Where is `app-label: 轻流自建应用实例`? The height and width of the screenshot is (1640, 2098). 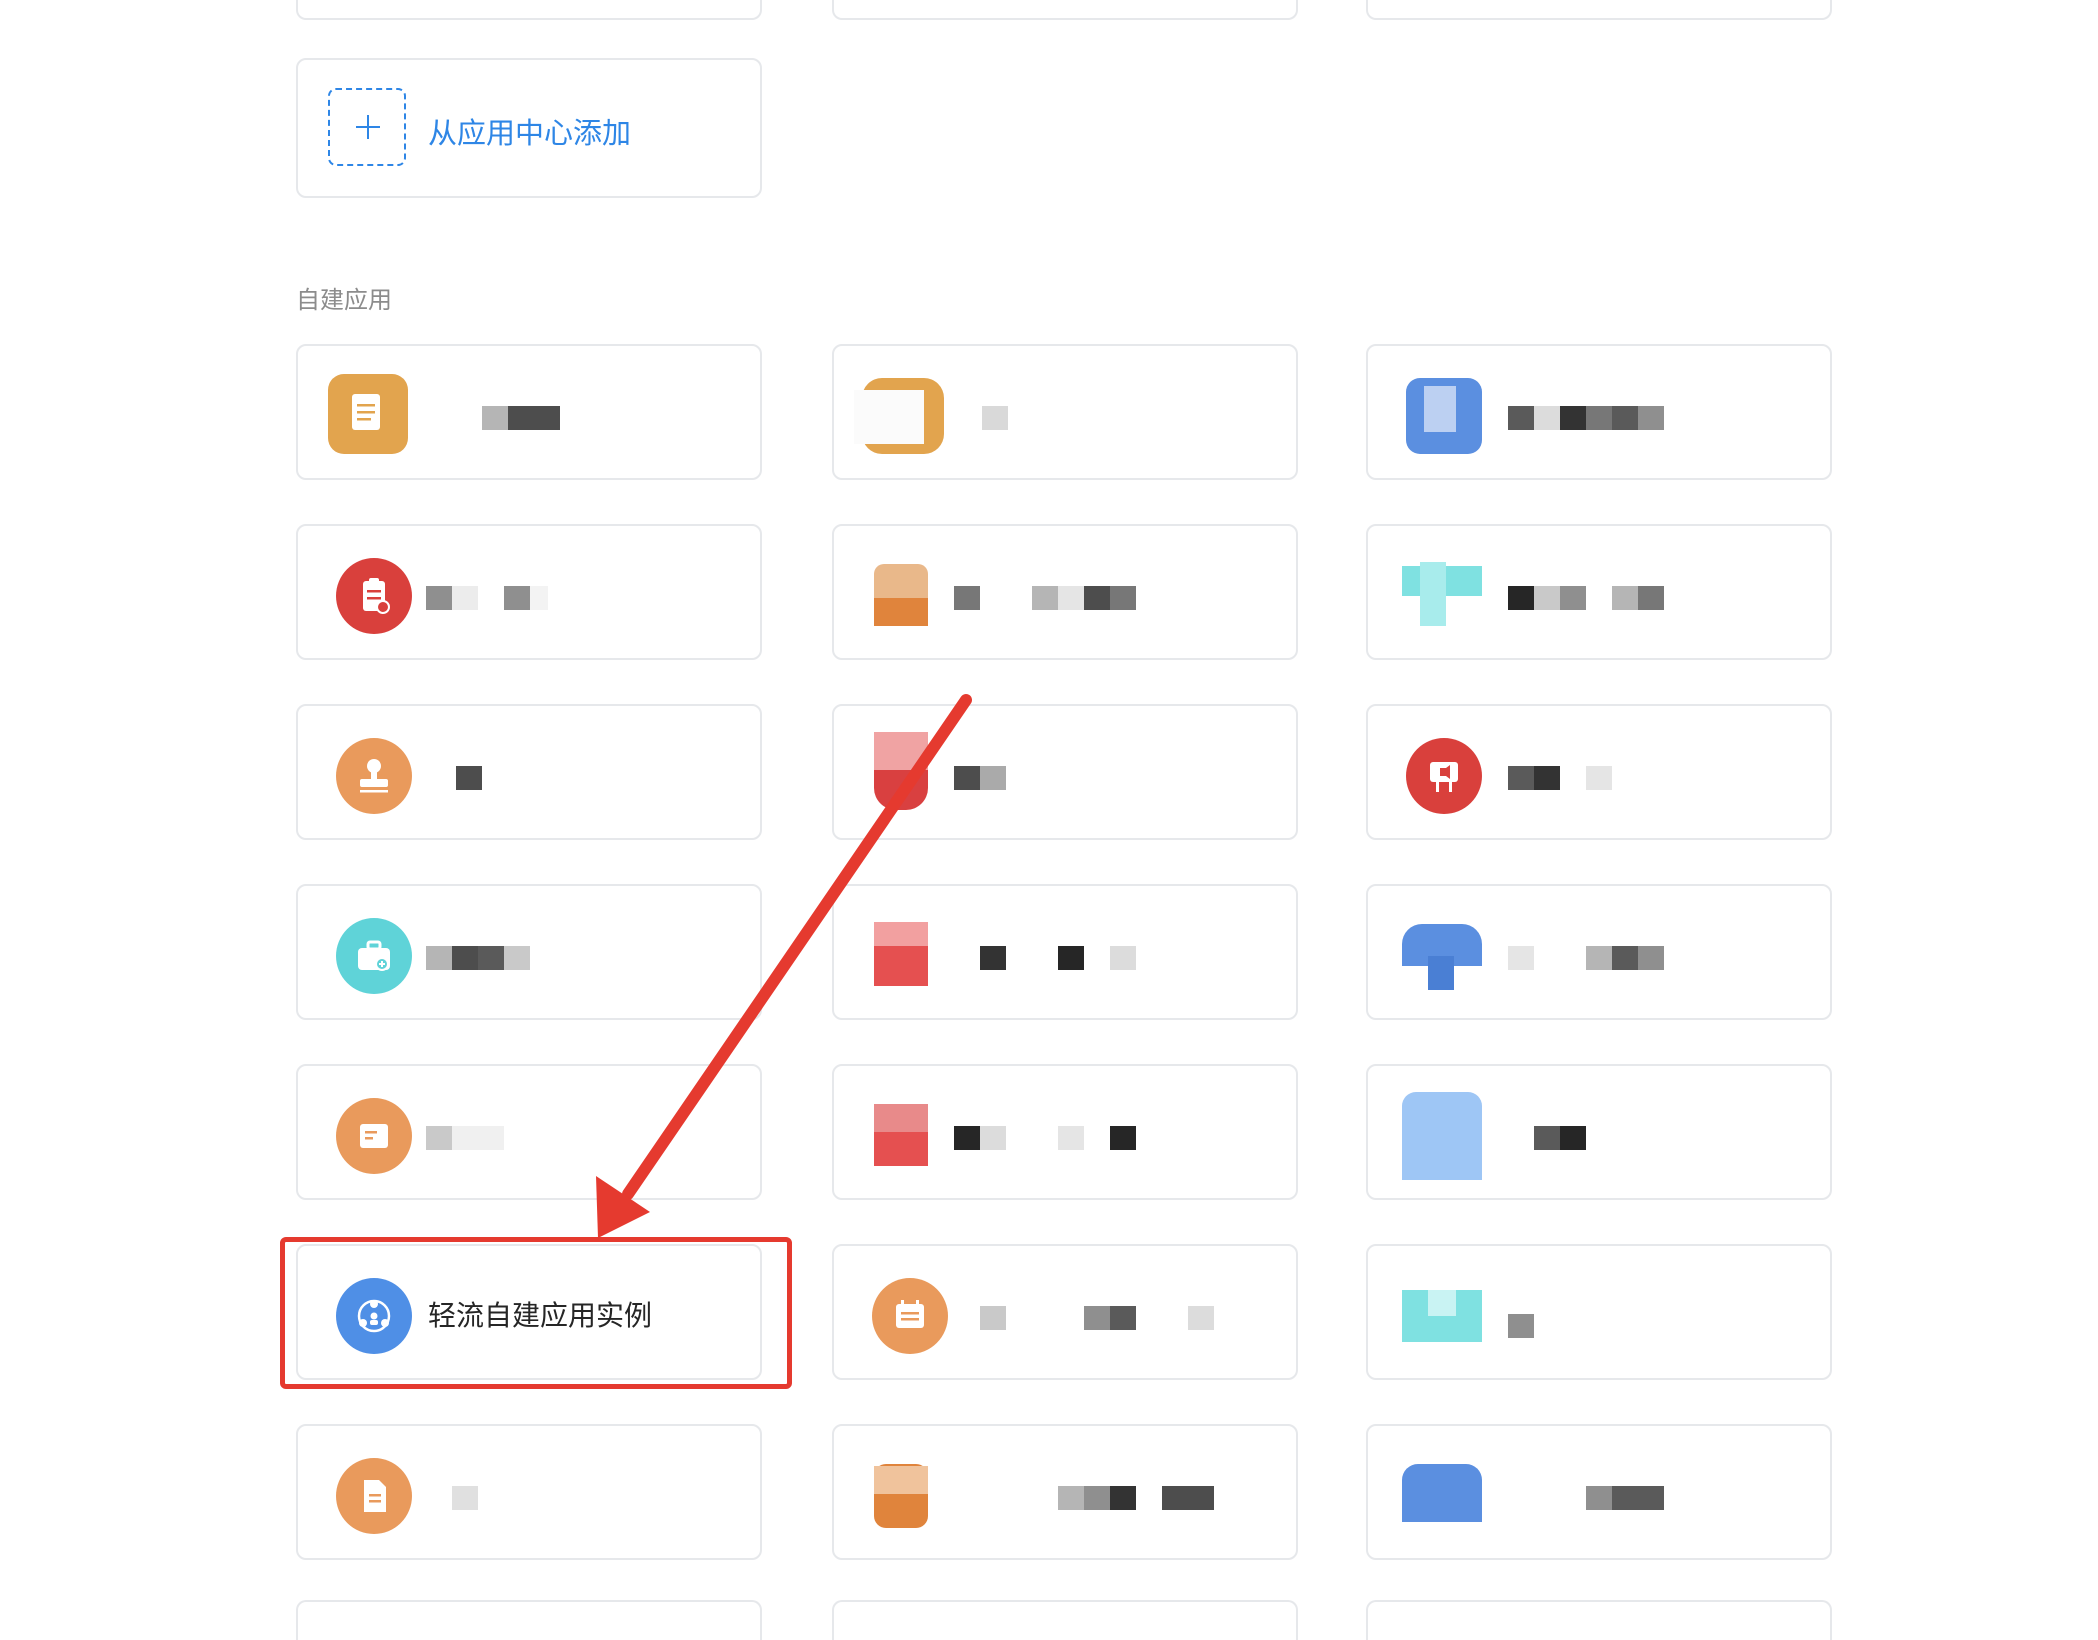 app-label: 轻流自建应用实例 is located at coordinates (540, 1315).